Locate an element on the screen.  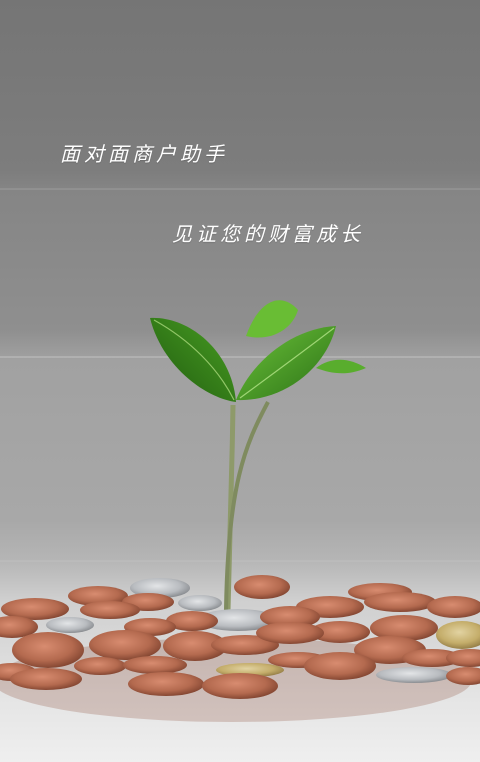
wall-seam is located at coordinates (240, 189).